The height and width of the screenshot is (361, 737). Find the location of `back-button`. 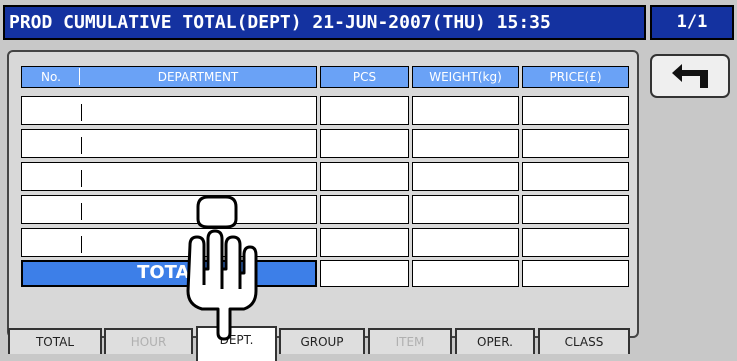

back-button is located at coordinates (690, 76).